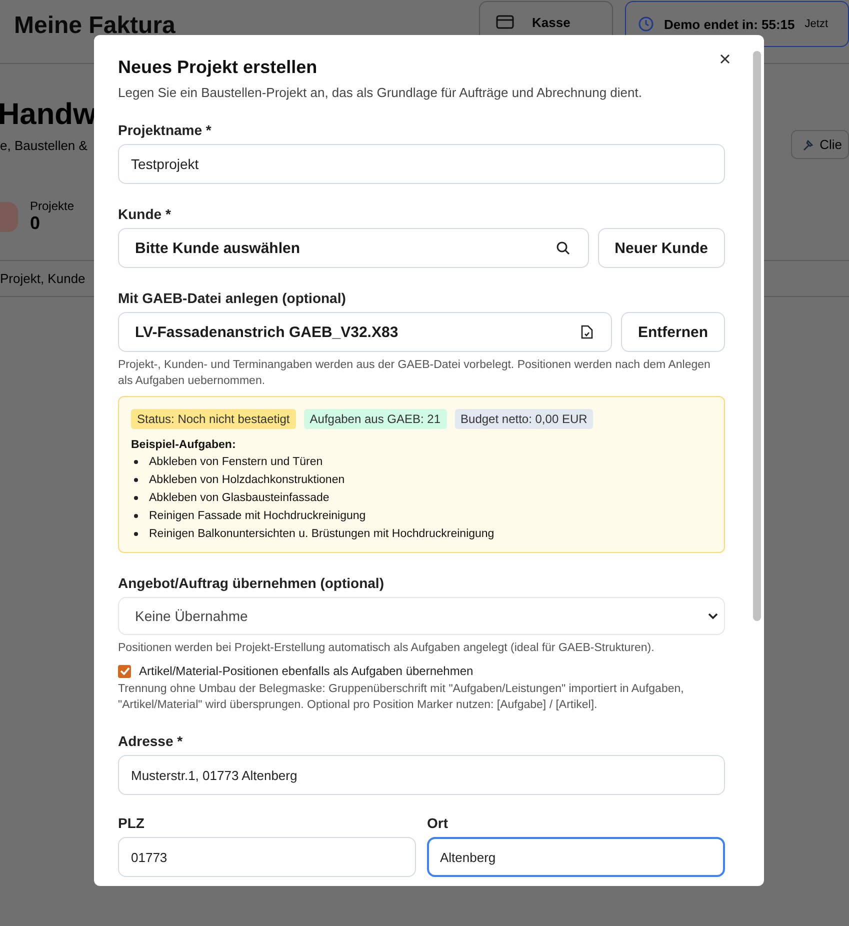  I want to click on card-icon, so click(505, 22).